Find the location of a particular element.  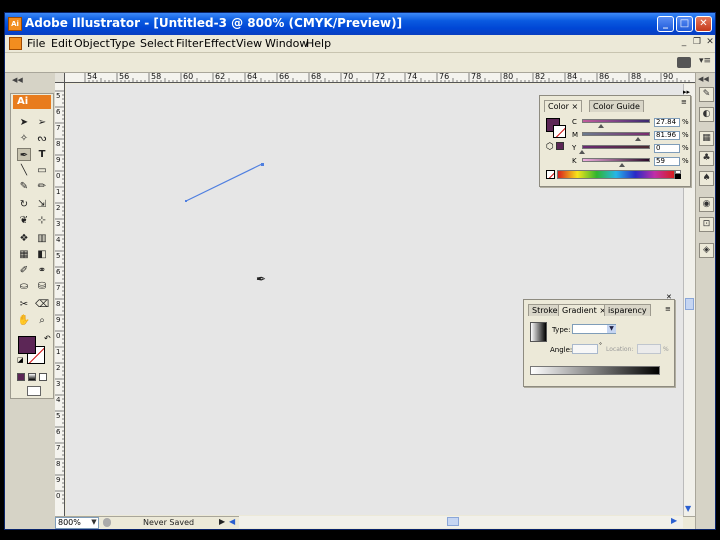

control-menu-arrow-icon: ▾≡ is located at coordinates (705, 61).